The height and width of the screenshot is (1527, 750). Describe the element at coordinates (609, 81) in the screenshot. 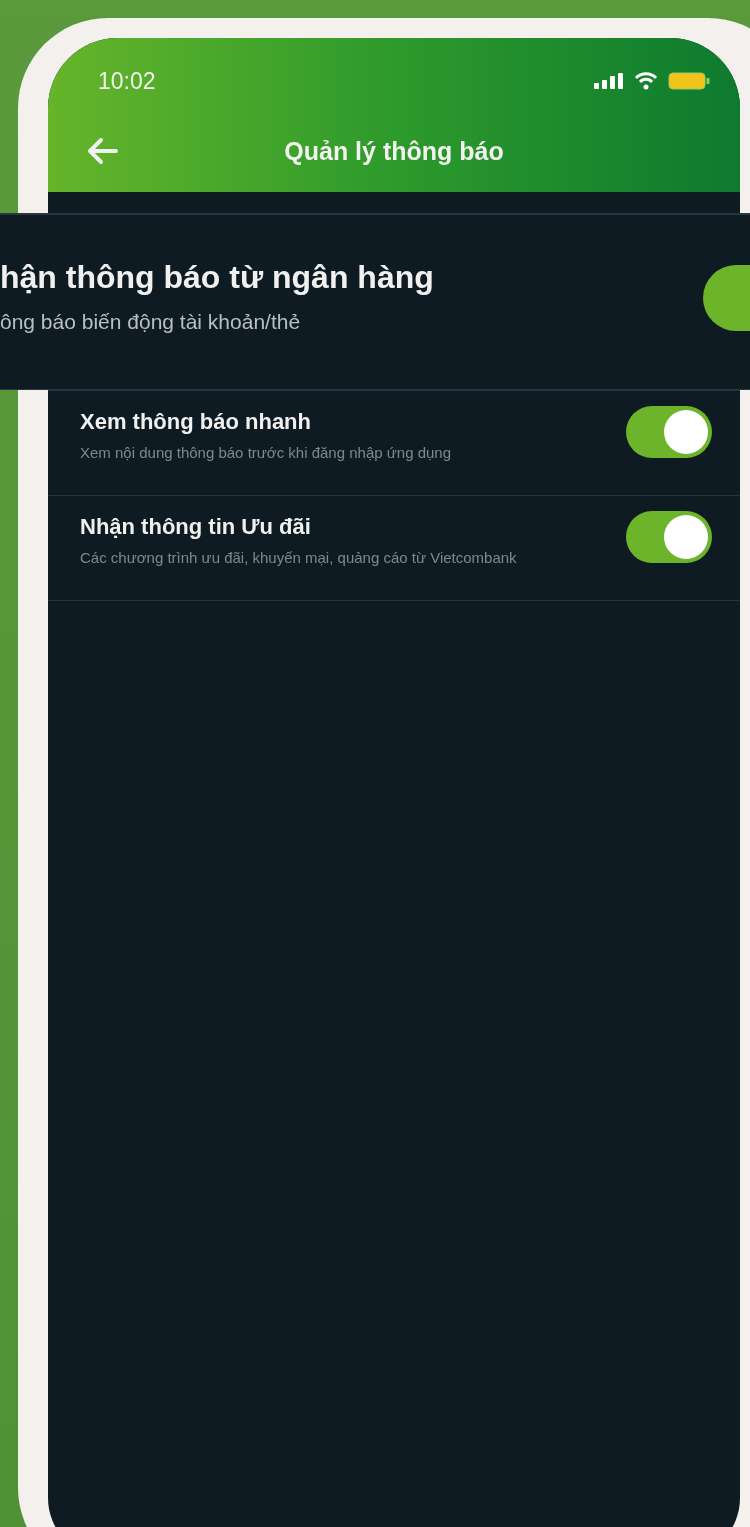

I see `signal-icon` at that location.